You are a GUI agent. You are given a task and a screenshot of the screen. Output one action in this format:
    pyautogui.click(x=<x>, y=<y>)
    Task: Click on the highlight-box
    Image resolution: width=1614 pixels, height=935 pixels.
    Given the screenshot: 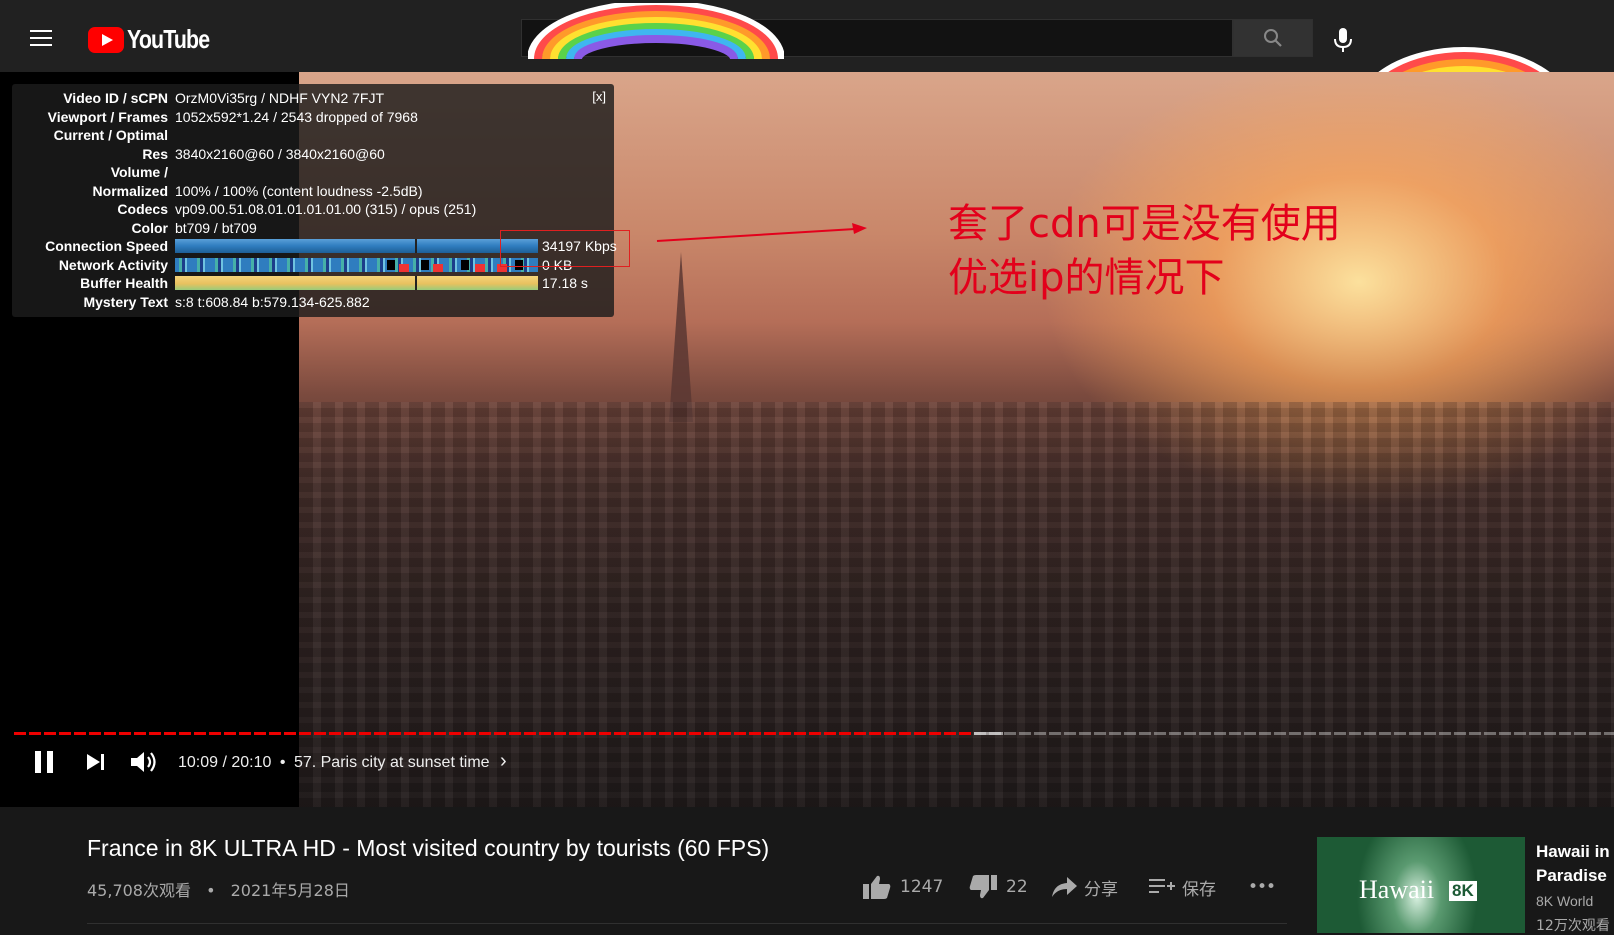 What is the action you would take?
    pyautogui.click(x=565, y=248)
    